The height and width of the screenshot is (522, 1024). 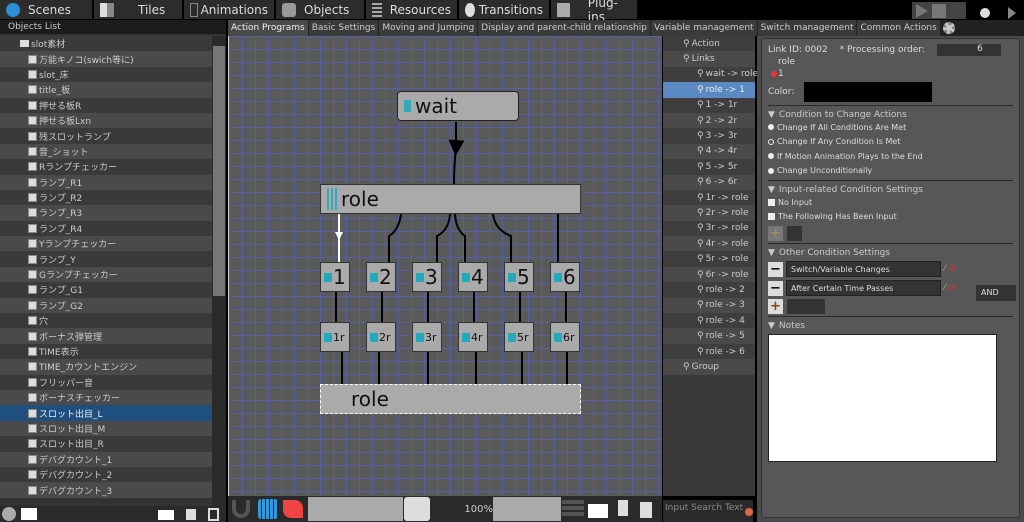 I want to click on tree-link-item: ⚲ role -> 3, so click(x=709, y=305).